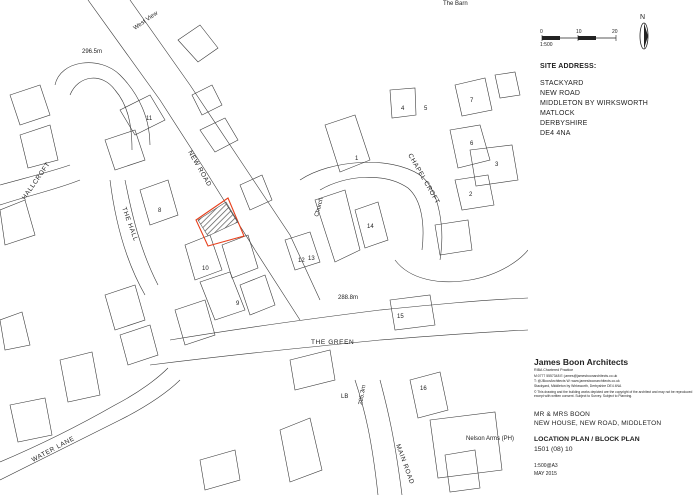 The height and width of the screenshot is (495, 700). I want to click on plot-number: 16, so click(423, 389).